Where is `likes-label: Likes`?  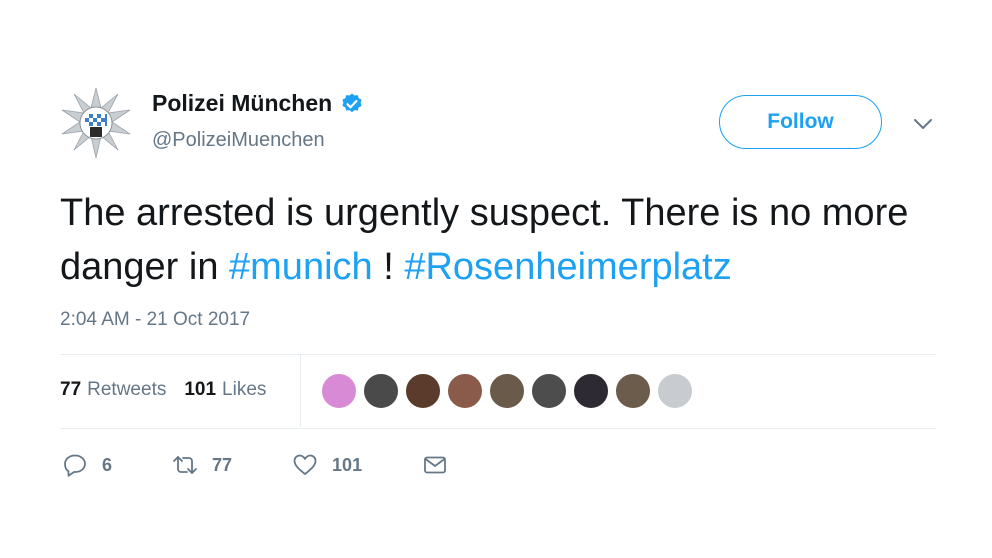 likes-label: Likes is located at coordinates (244, 389).